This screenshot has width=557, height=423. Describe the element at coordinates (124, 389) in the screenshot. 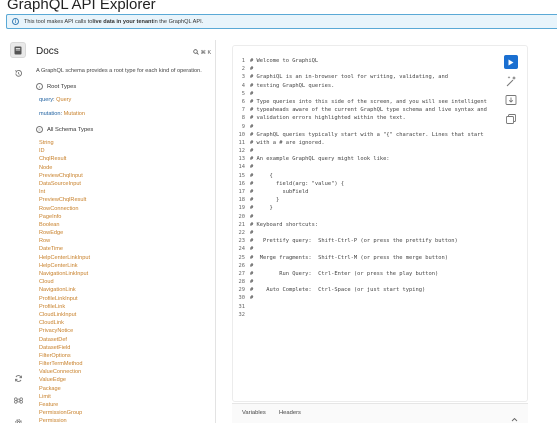

I see `schema-type-link: Package` at that location.